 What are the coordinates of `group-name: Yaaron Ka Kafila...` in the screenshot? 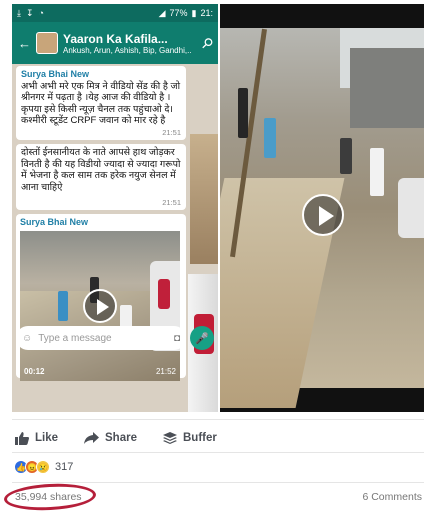 It's located at (115, 38).